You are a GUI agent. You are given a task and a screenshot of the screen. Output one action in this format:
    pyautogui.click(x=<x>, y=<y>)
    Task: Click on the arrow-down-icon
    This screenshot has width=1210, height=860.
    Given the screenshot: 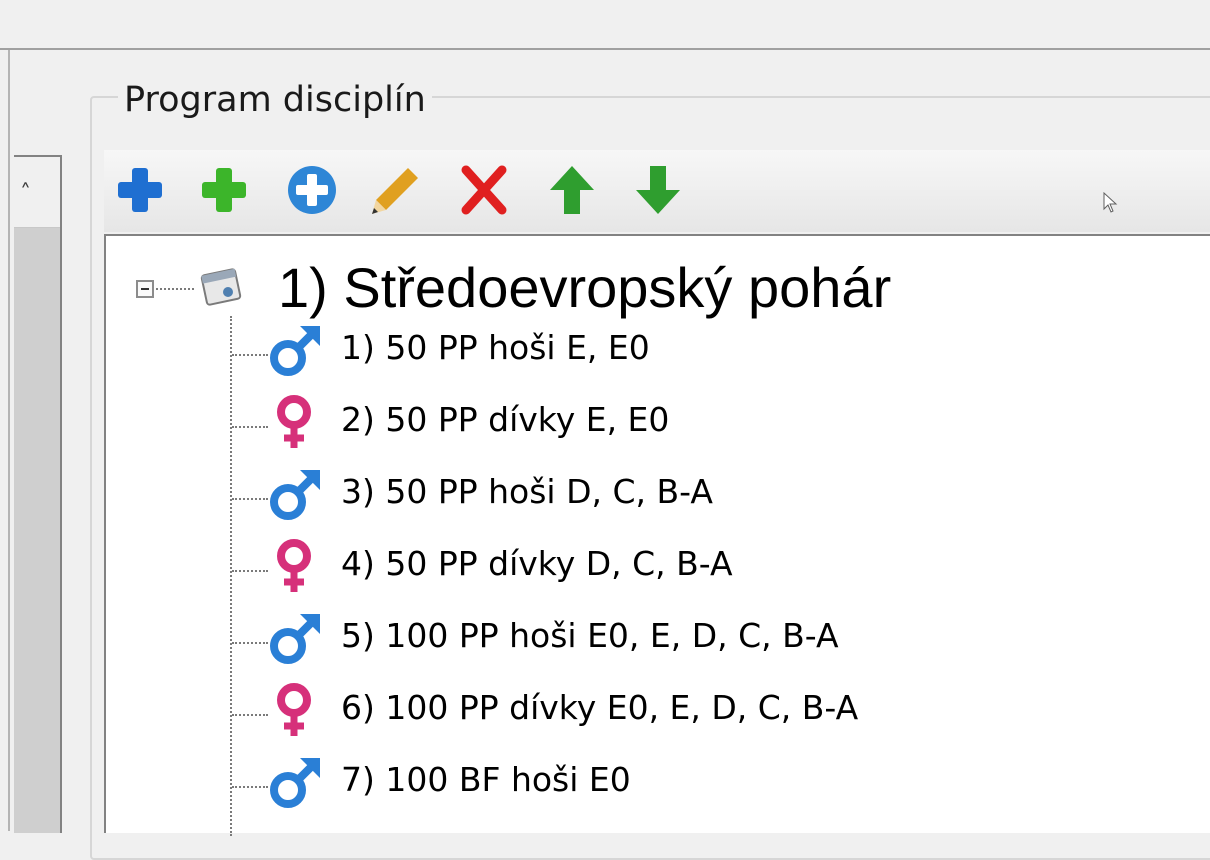 What is the action you would take?
    pyautogui.click(x=658, y=190)
    